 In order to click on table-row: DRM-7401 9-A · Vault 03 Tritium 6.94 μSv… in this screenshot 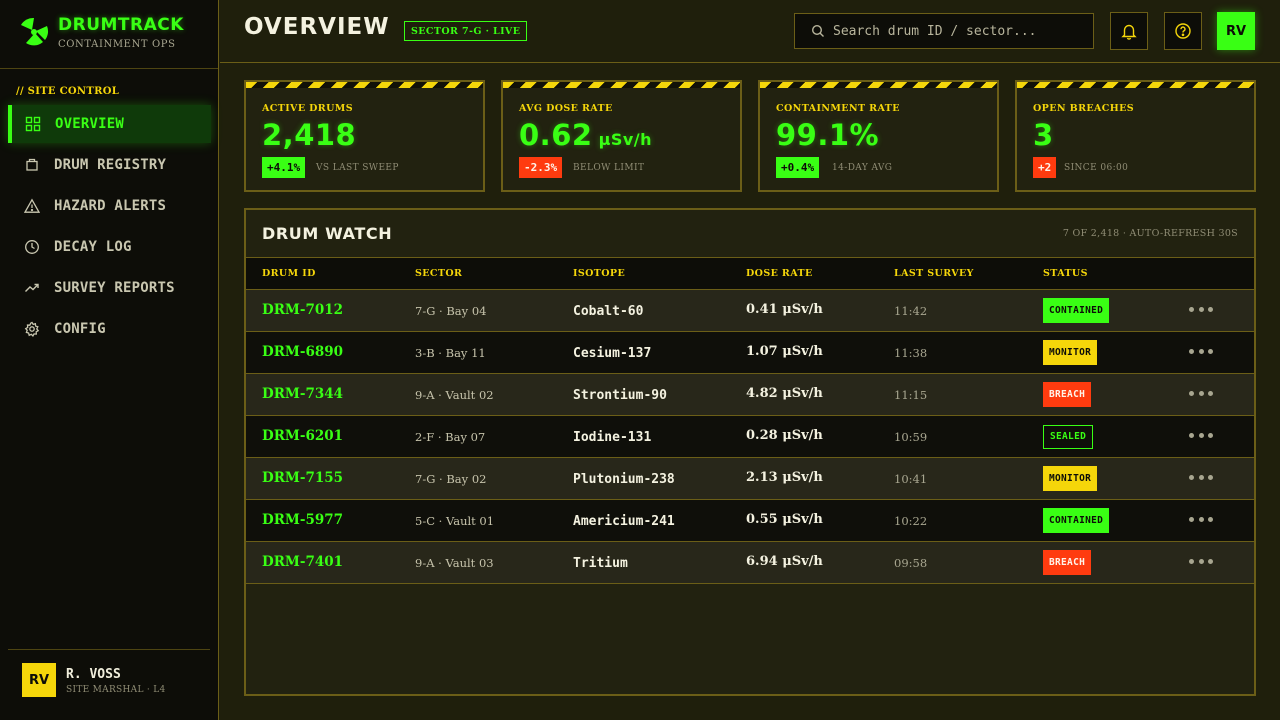, I will do `click(750, 563)`.